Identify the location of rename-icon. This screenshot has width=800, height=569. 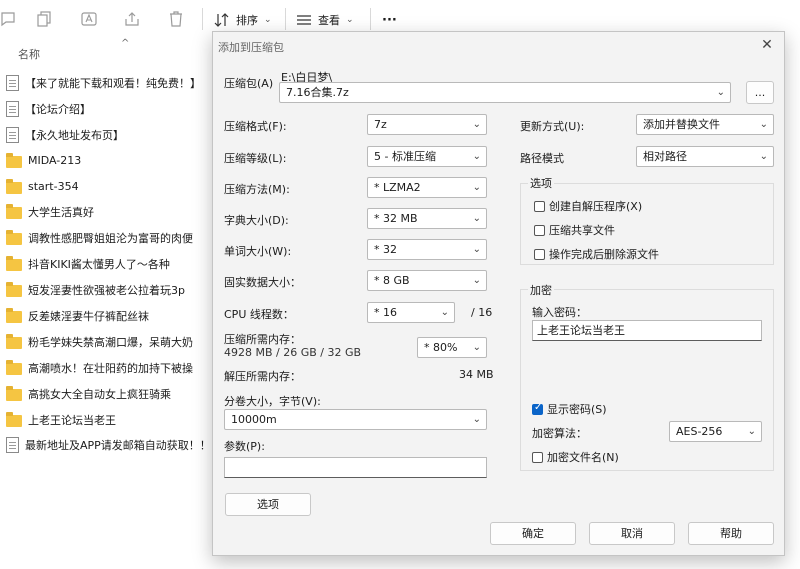
(89, 19).